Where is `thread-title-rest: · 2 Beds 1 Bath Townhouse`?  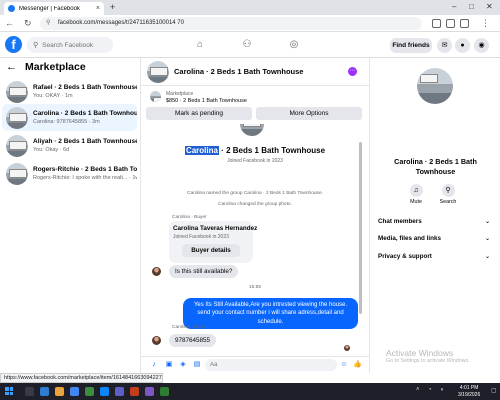 thread-title-rest: · 2 Beds 1 Bath Townhouse is located at coordinates (272, 150).